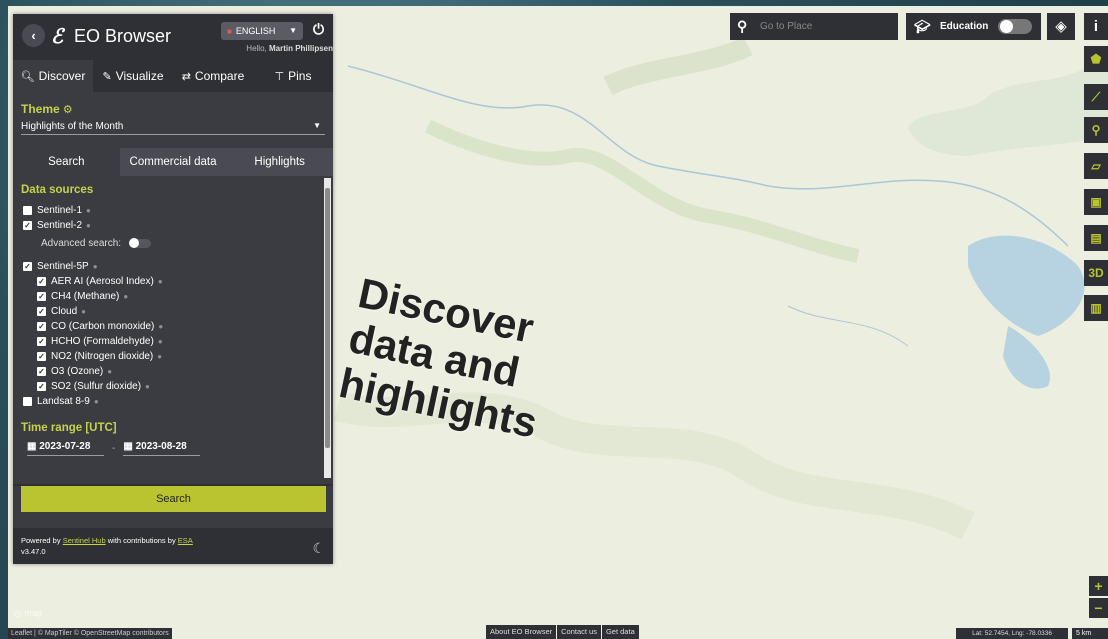  I want to click on s5p-item: ✓ Cloud ●, so click(173, 311).